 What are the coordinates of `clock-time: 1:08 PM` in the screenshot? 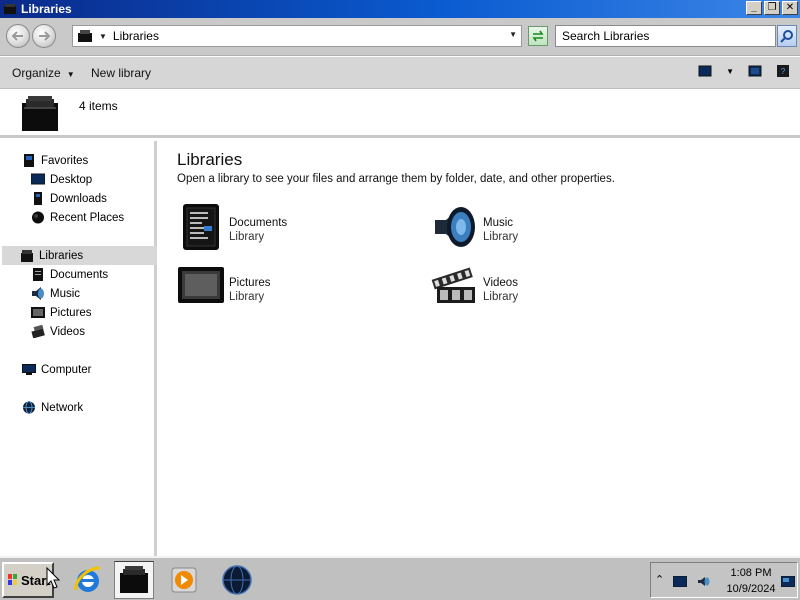 It's located at (751, 573).